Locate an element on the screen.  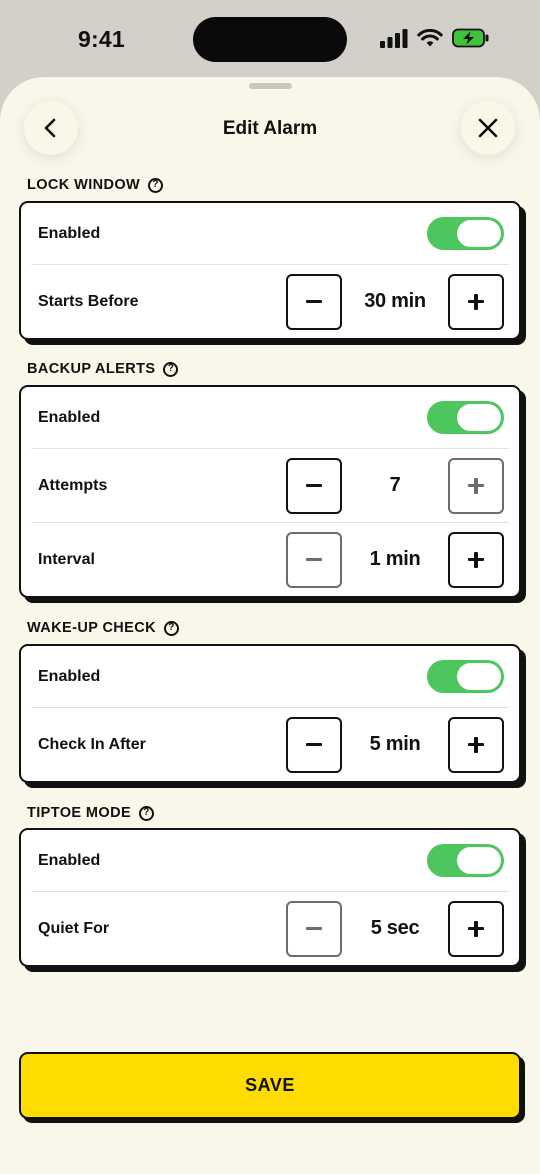
quiet-for-stepper: 5 sec is located at coordinates (395, 928).